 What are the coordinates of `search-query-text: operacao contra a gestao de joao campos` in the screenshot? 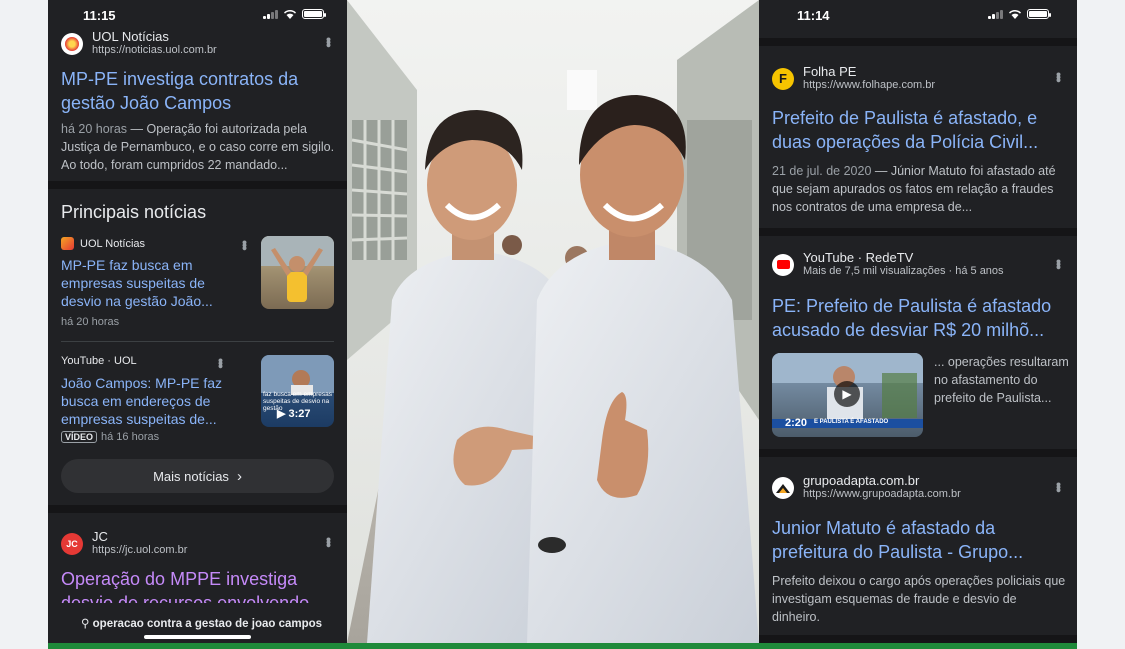 It's located at (207, 624).